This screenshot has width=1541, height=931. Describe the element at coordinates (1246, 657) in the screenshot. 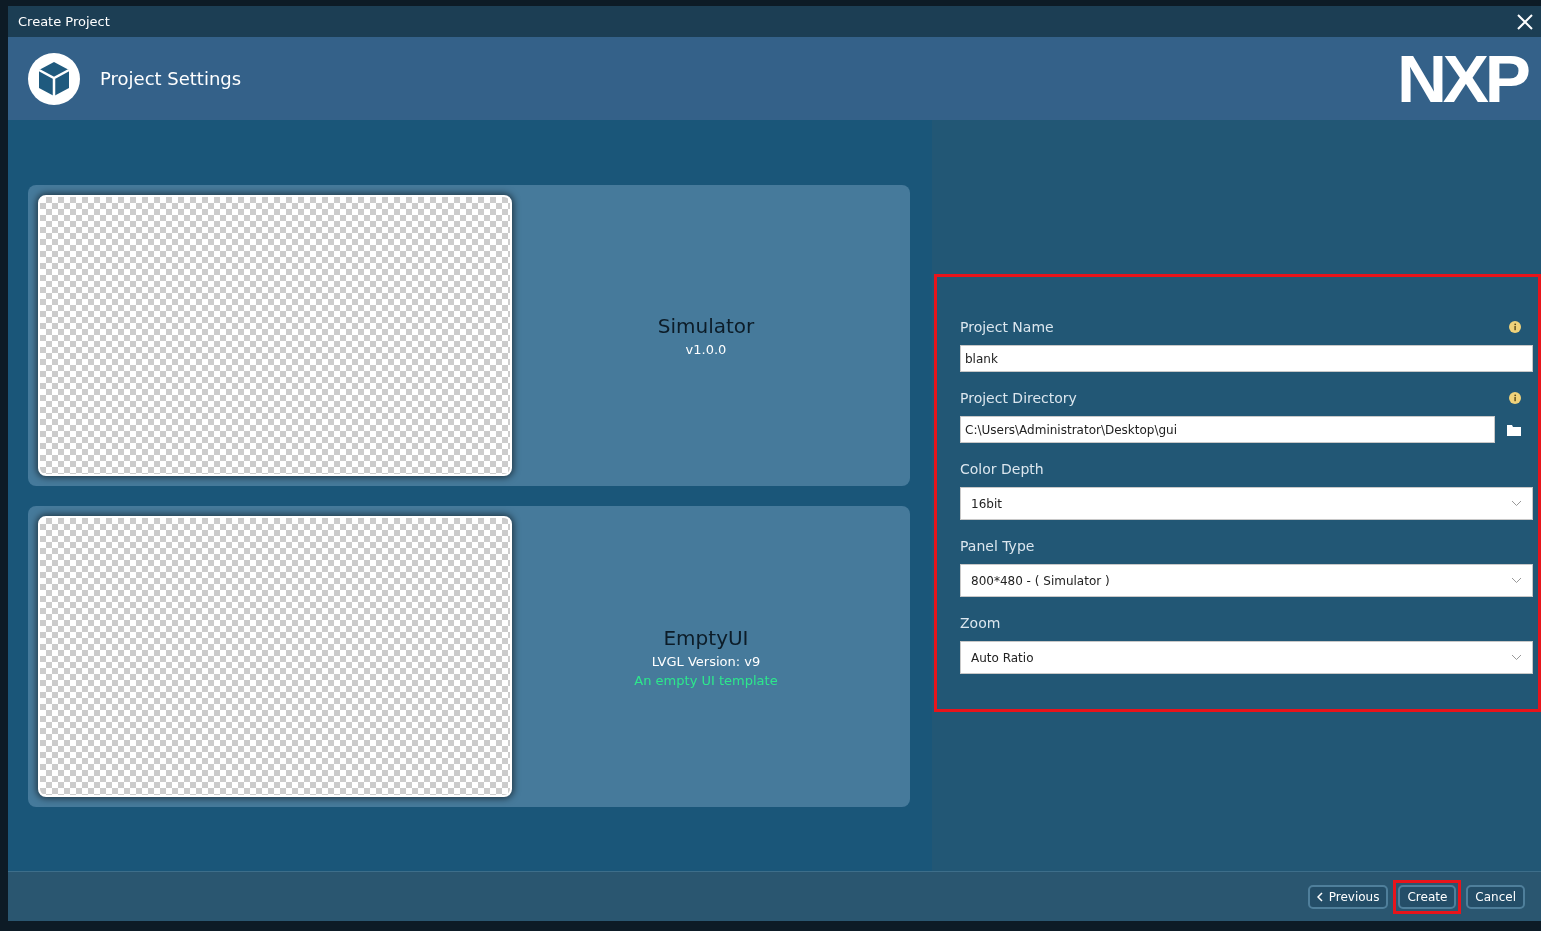

I see `dropdown: Auto Ratio` at that location.